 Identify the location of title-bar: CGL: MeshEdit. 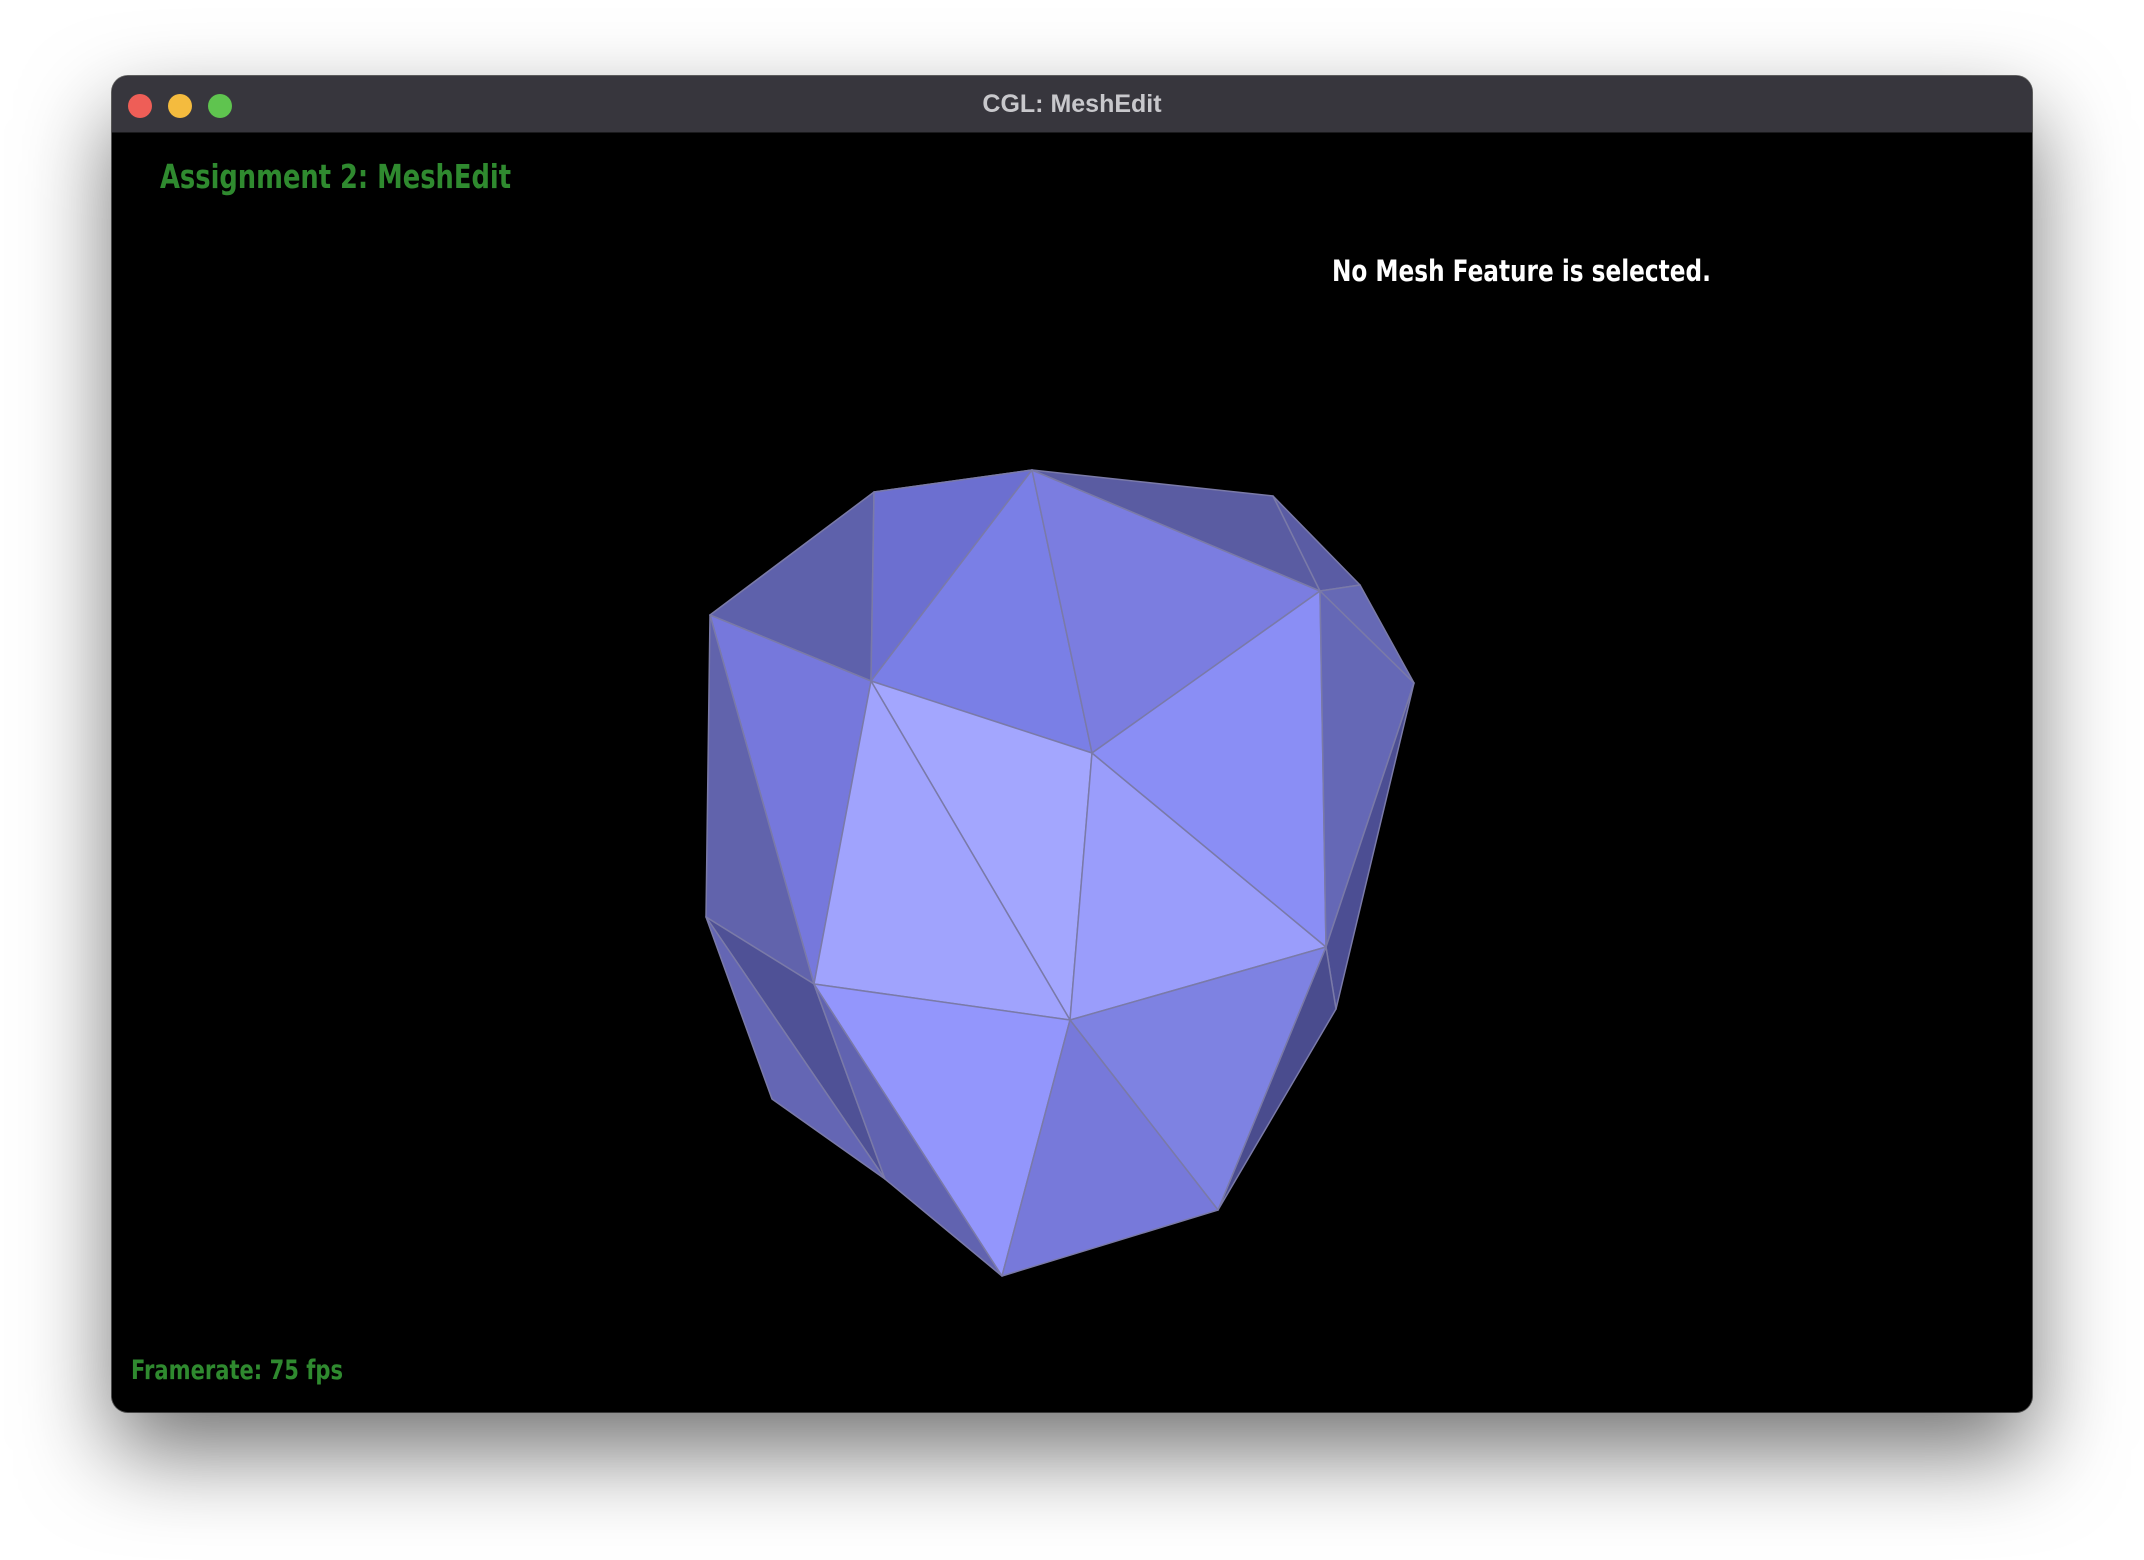
(1072, 104).